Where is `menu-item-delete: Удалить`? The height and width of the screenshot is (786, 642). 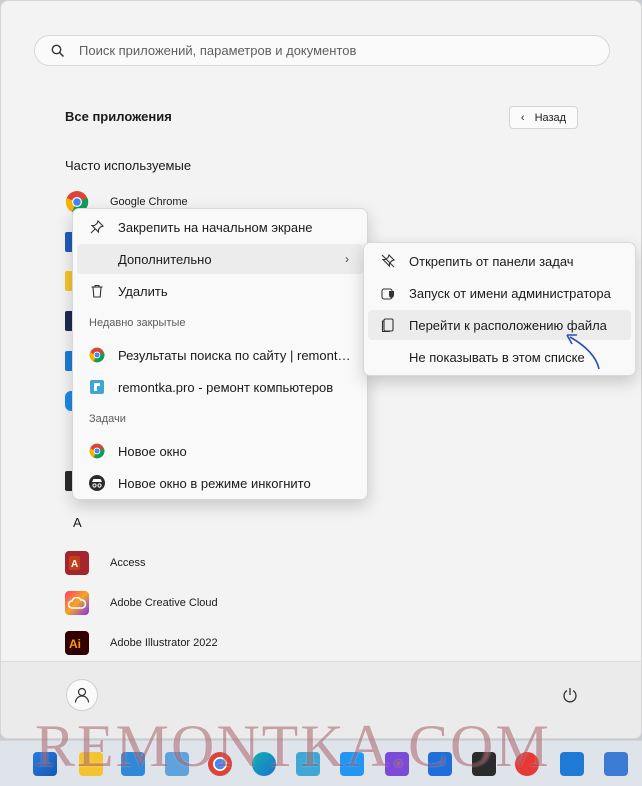 menu-item-delete: Удалить is located at coordinates (220, 291).